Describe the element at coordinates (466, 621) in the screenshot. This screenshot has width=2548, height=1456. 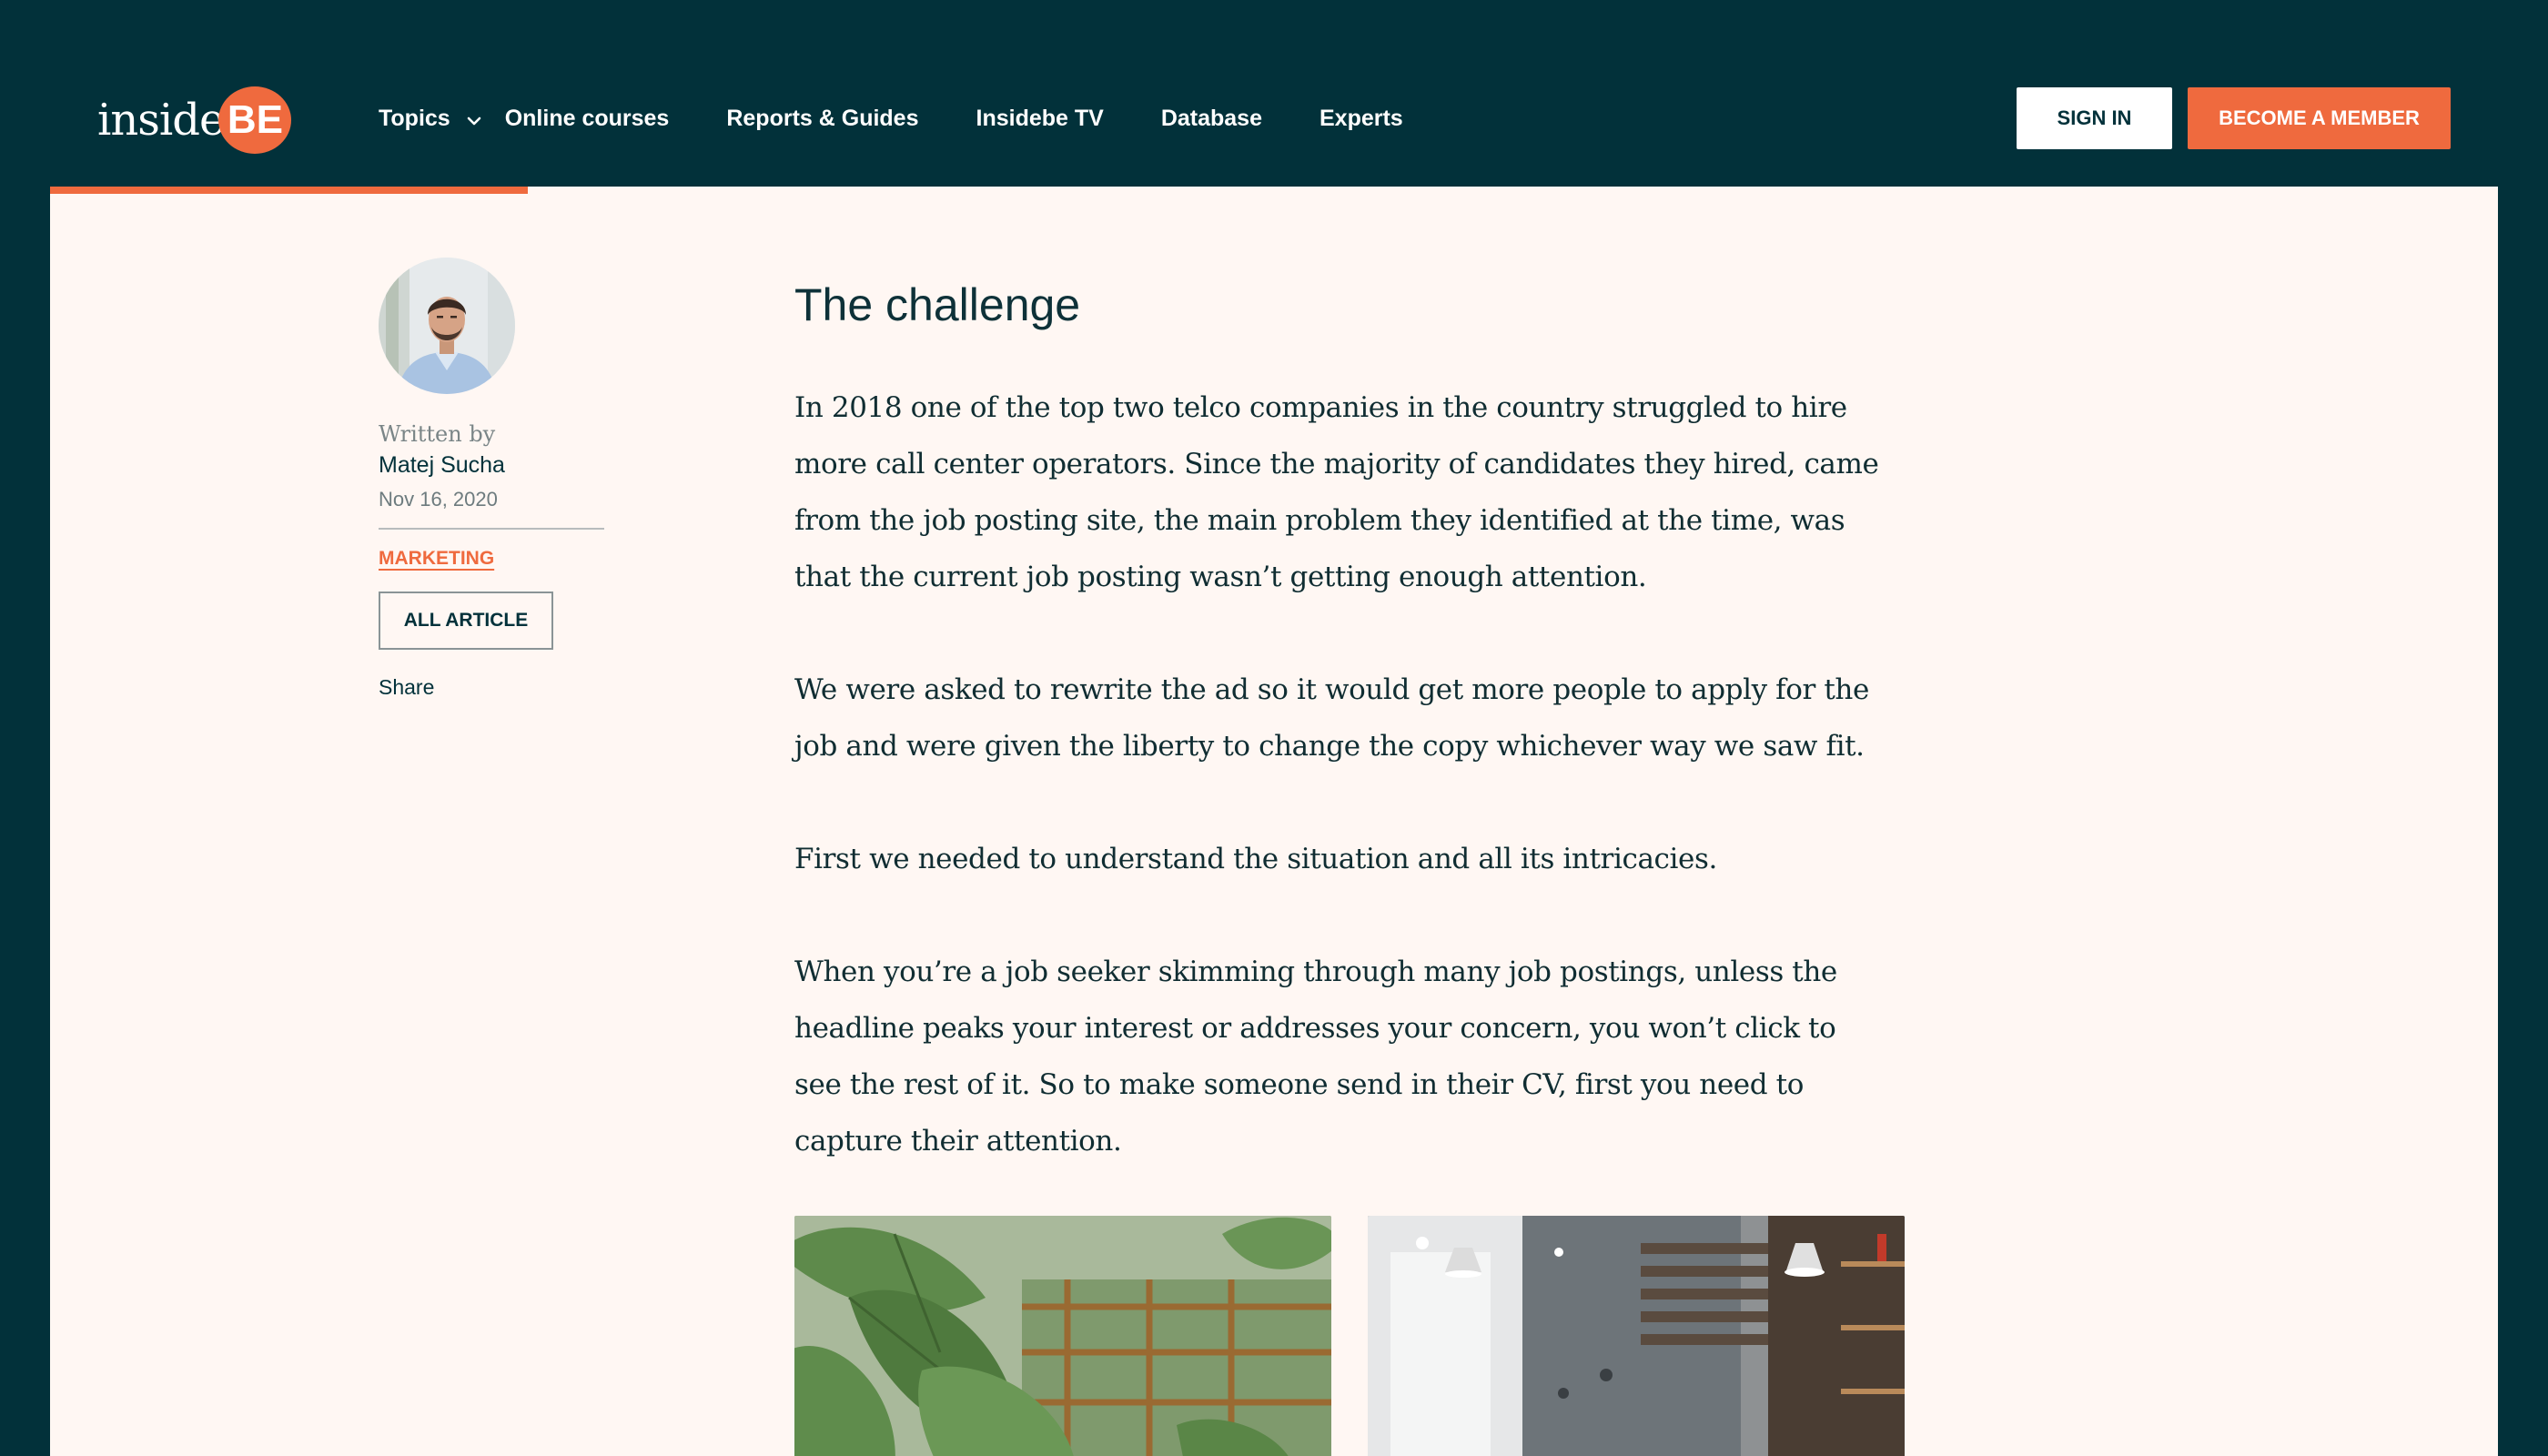
I see `all-articles-button: ALL ARTICLE` at that location.